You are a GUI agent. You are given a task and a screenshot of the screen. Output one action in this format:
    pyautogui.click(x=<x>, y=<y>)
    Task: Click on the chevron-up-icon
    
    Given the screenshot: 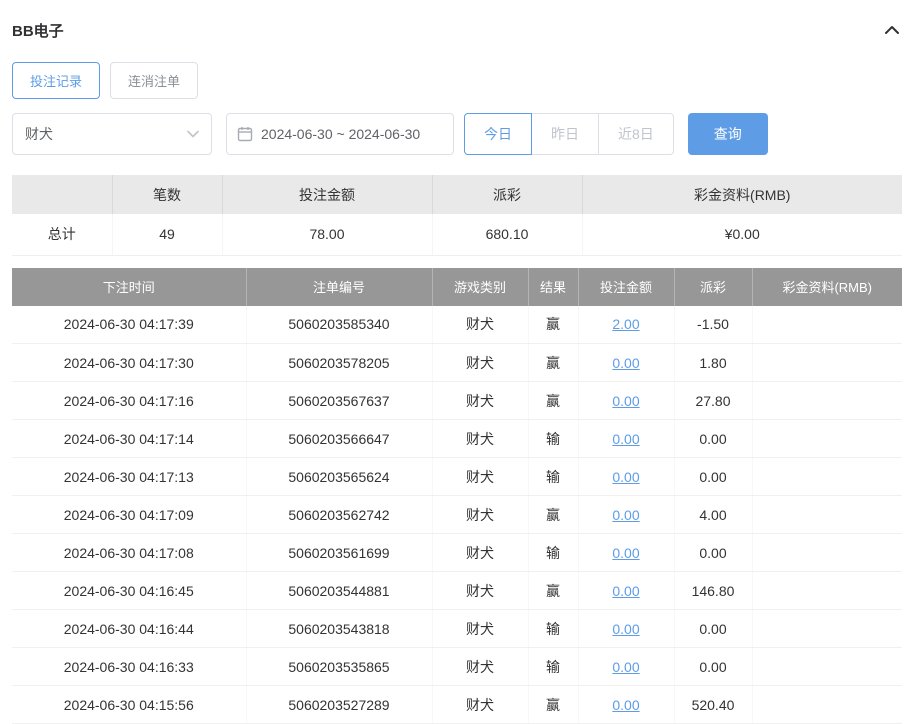 What is the action you would take?
    pyautogui.click(x=892, y=30)
    